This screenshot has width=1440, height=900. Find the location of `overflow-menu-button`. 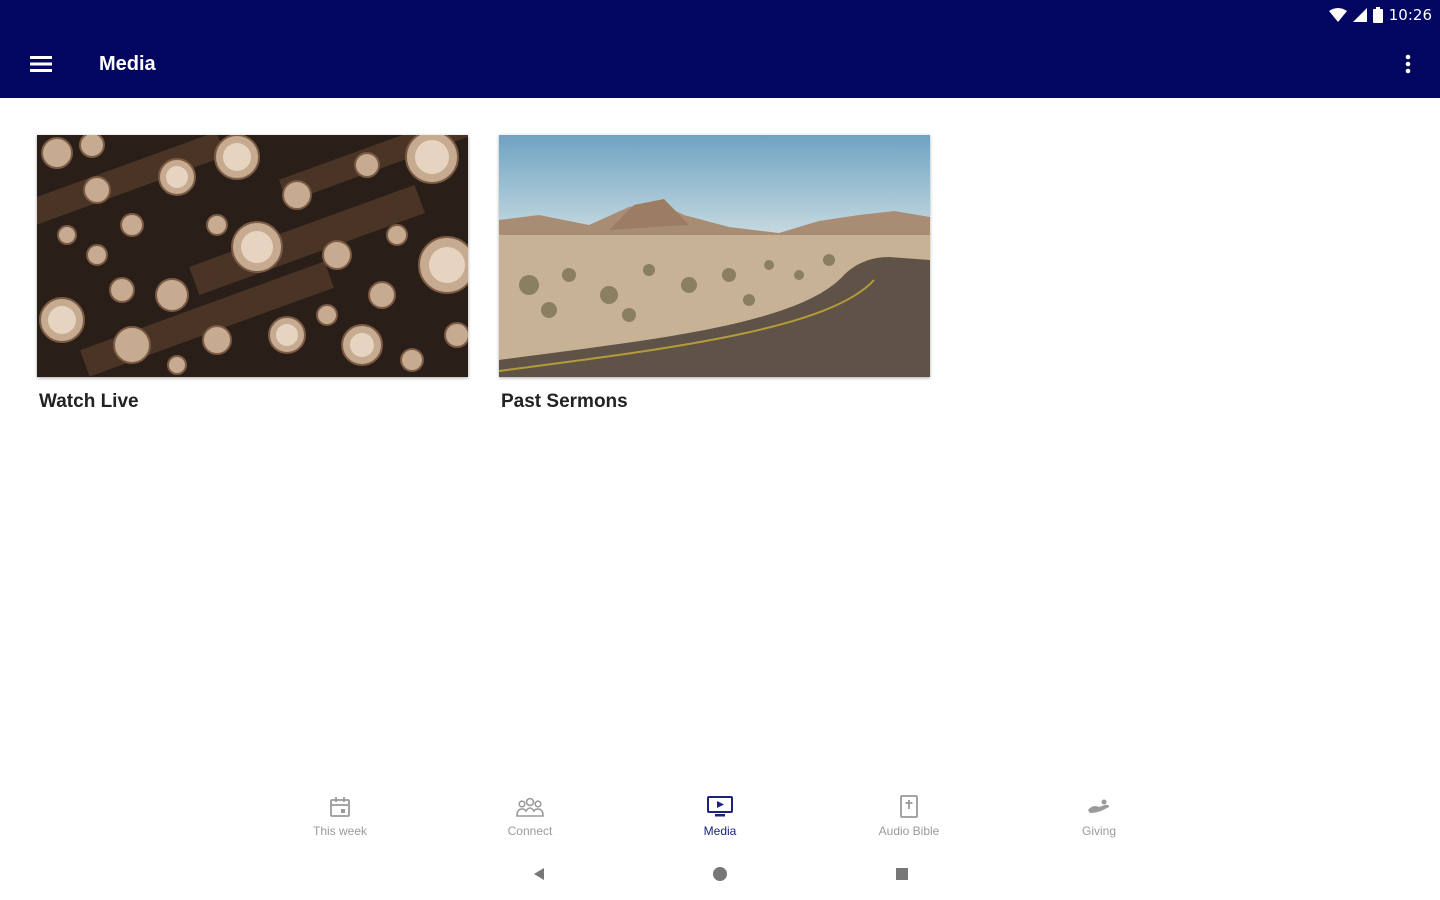

overflow-menu-button is located at coordinates (1408, 64).